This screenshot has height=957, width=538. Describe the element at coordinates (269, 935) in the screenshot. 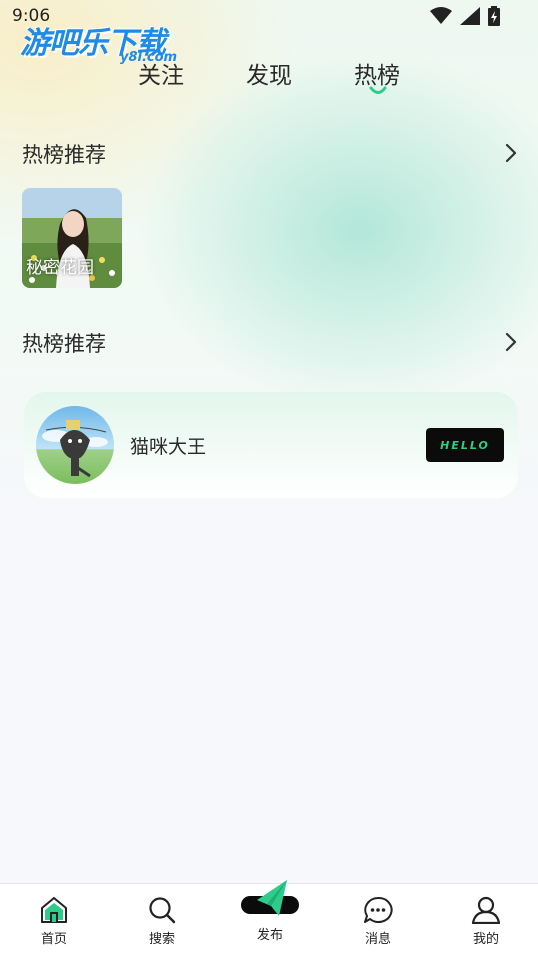

I see `nav-publish-label: 发布` at that location.